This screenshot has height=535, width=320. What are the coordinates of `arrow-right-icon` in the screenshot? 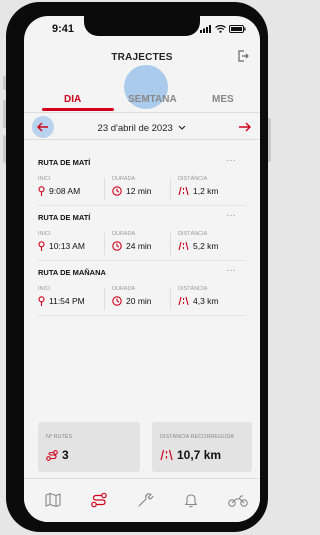 It's located at (245, 127).